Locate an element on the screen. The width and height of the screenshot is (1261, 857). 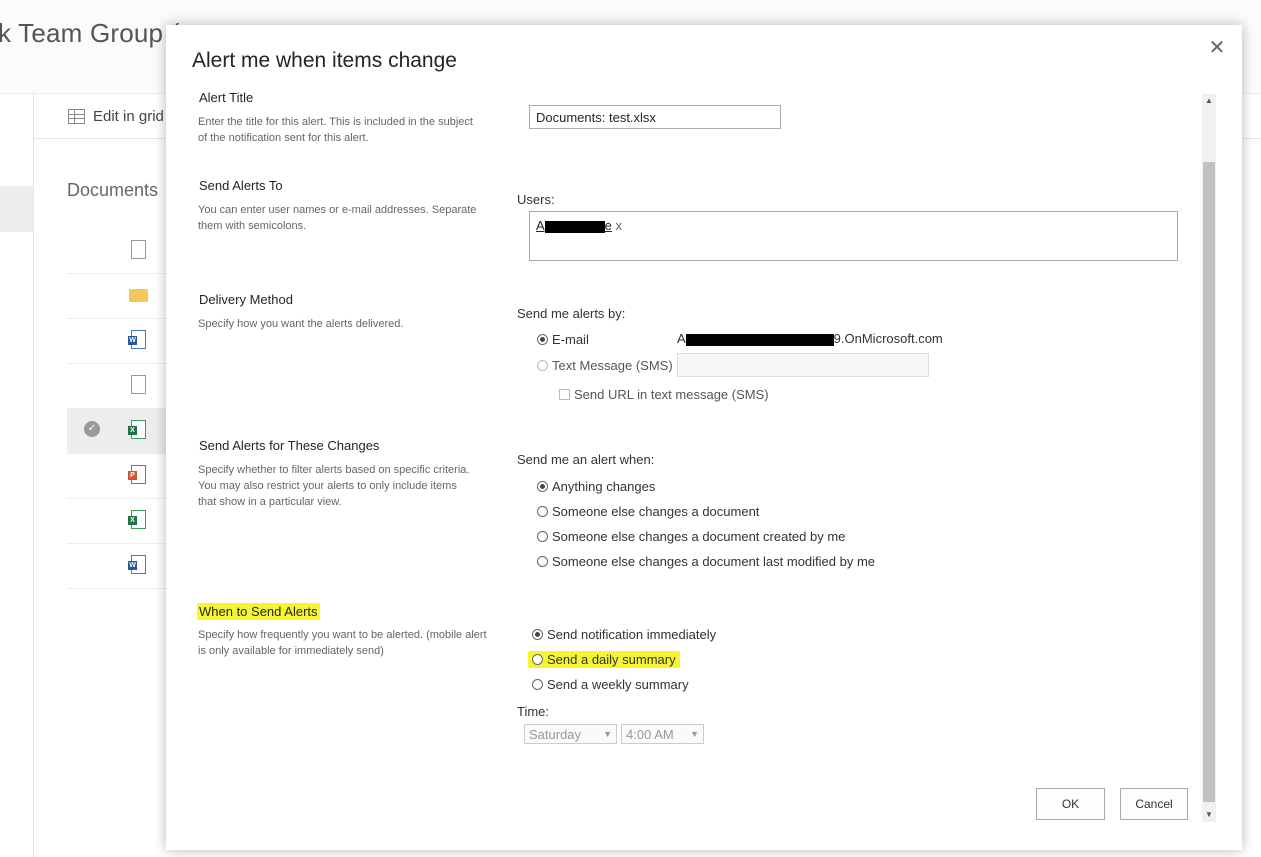
sms-number-input is located at coordinates (803, 365).